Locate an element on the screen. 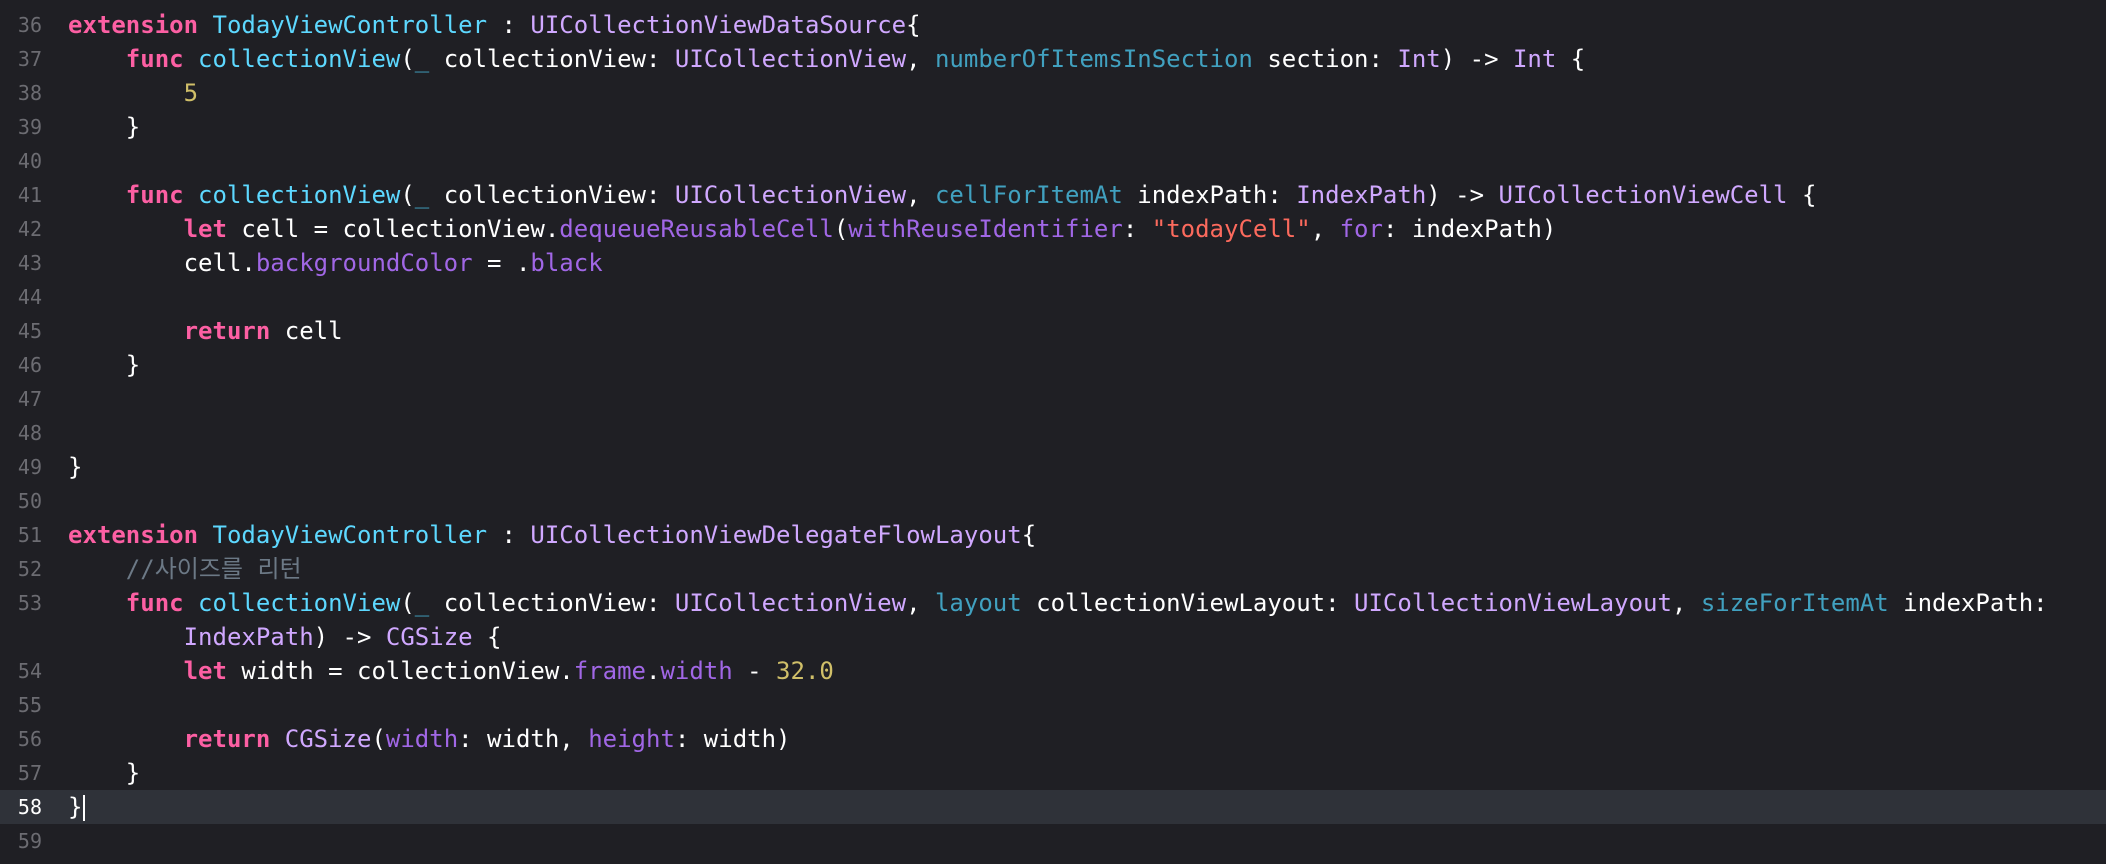 This screenshot has height=864, width=2106. code-line: 52 //사이즈를 리턴 is located at coordinates (1053, 569).